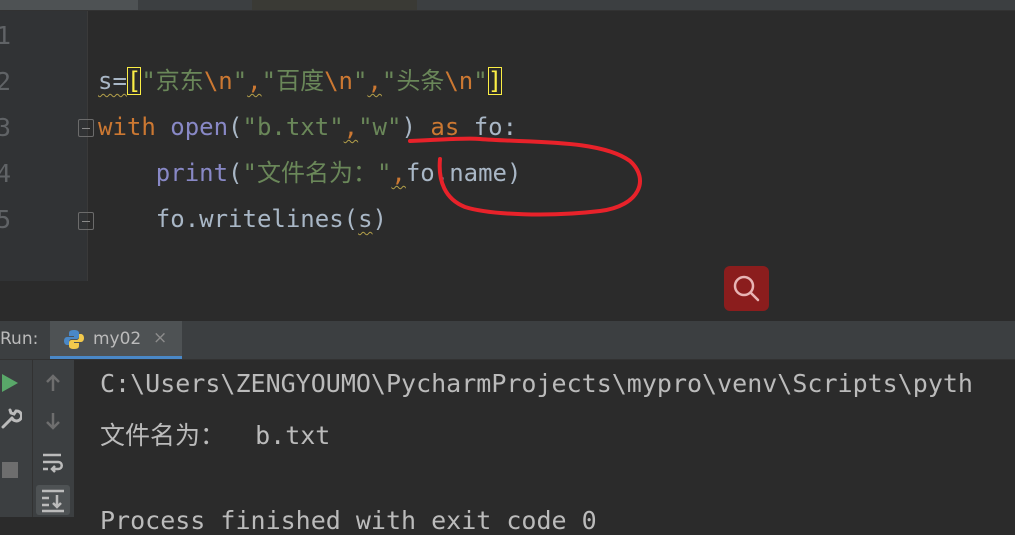 This screenshot has width=1015, height=535. Describe the element at coordinates (160, 338) in the screenshot. I see `close-icon: ×` at that location.